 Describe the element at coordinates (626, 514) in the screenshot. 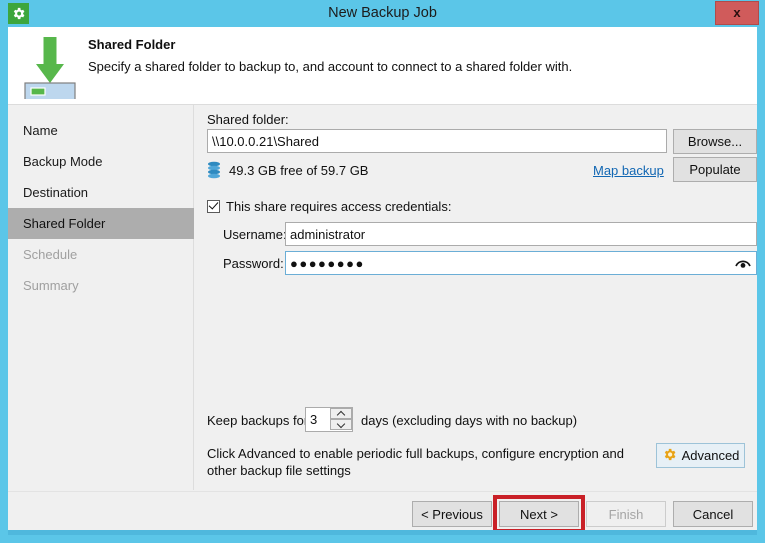

I see `finish-button: Finish` at that location.